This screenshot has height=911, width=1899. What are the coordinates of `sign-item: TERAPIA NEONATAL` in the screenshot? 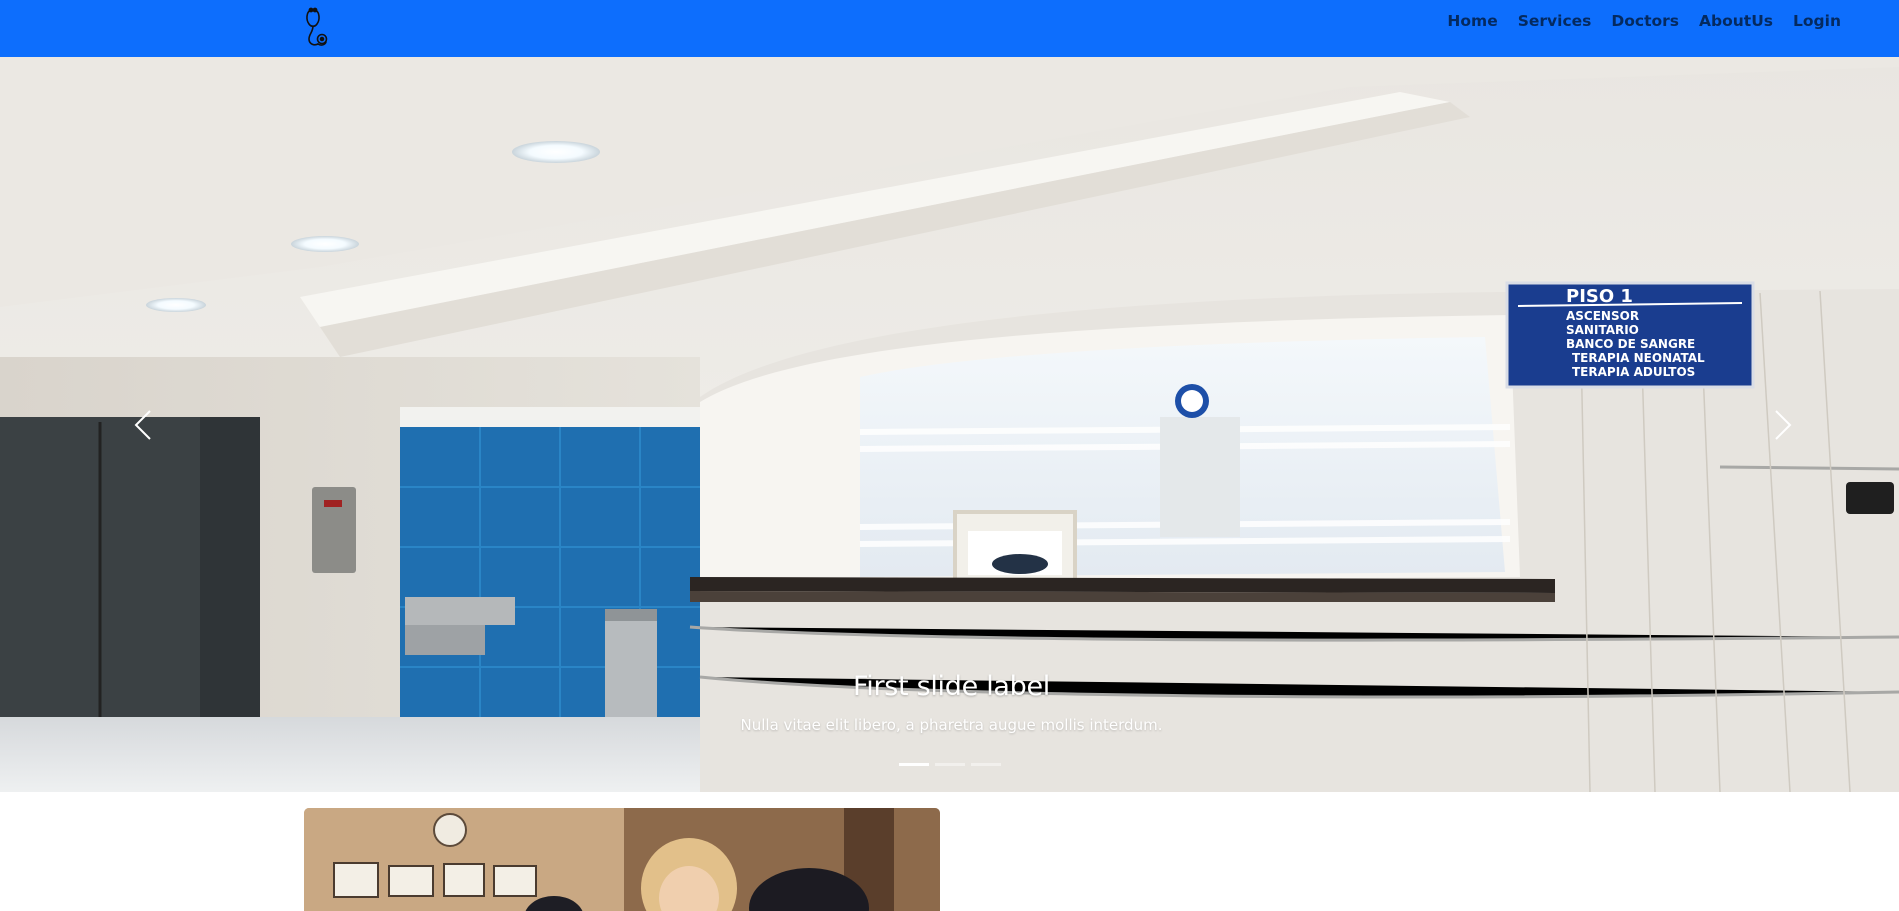 It's located at (1638, 358).